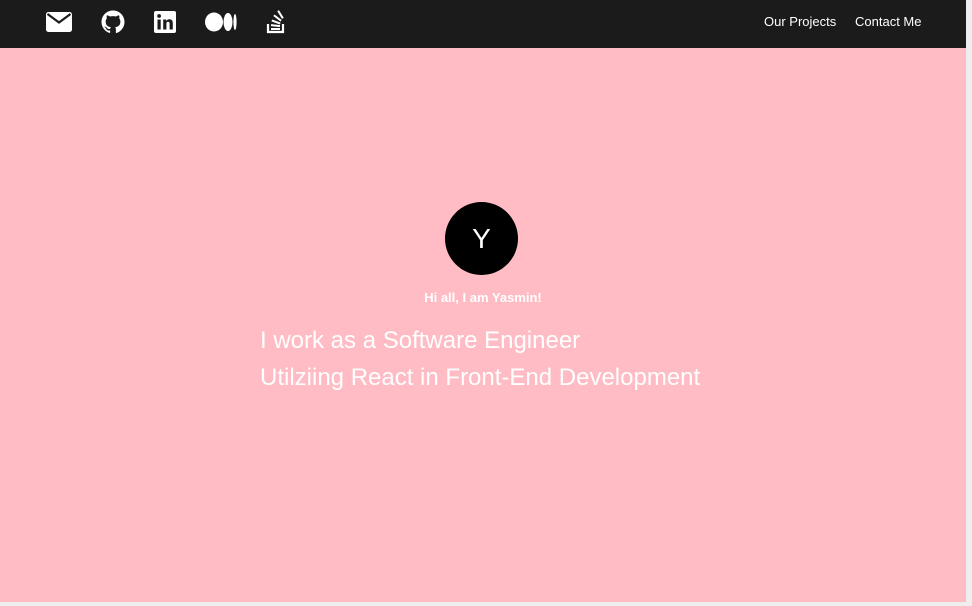  I want to click on greeting-text: Hi all, I am Yasmin!, so click(483, 297).